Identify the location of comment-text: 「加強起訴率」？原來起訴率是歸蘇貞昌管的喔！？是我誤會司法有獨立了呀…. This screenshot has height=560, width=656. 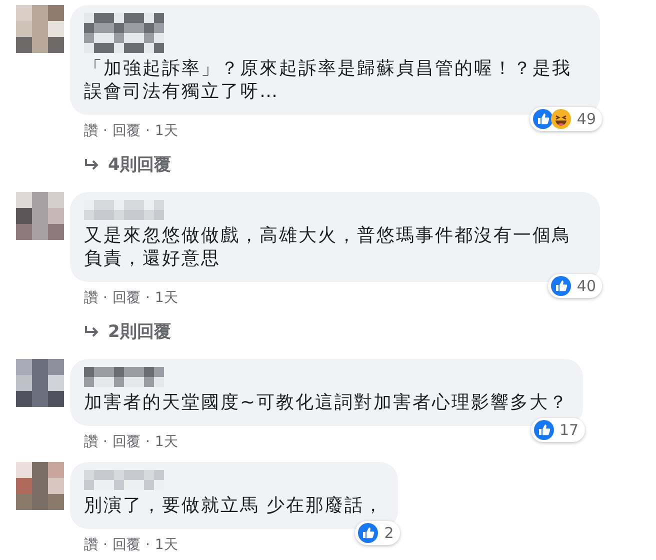
(328, 80).